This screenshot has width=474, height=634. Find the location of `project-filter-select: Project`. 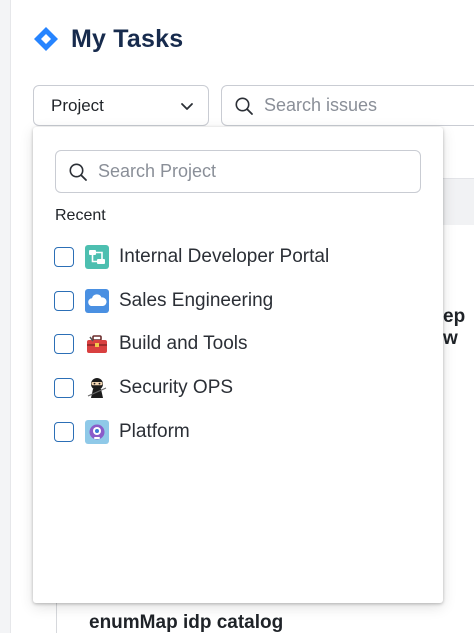

project-filter-select: Project is located at coordinates (121, 105).